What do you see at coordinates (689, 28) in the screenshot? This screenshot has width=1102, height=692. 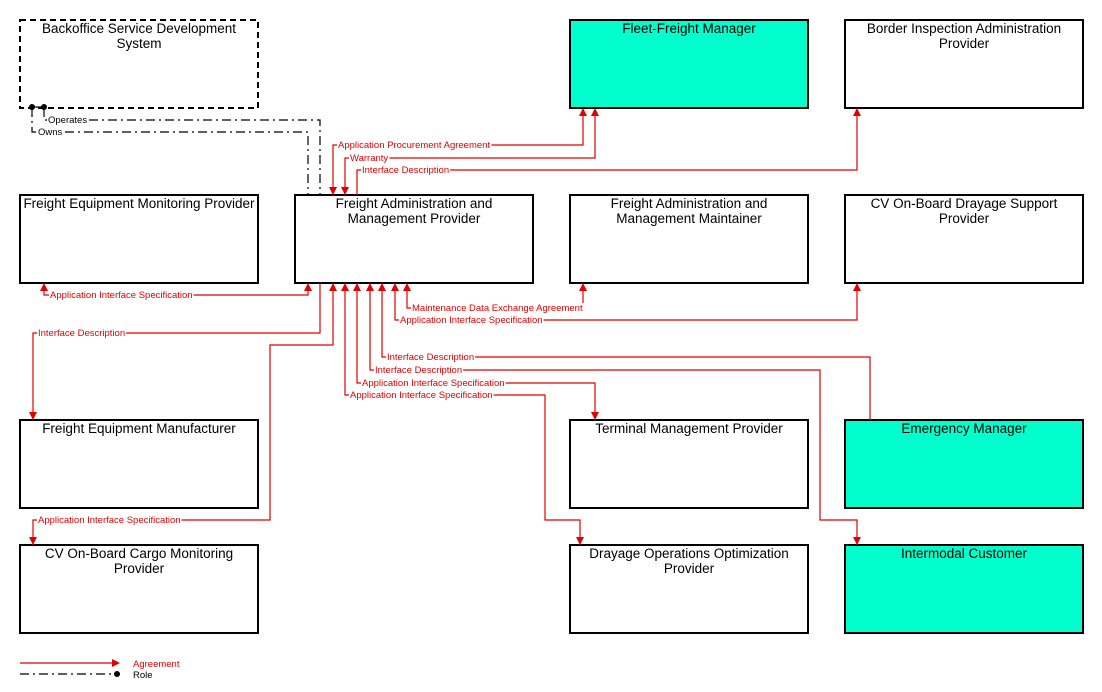 I see `box-label: Fleet-Freight Manager` at bounding box center [689, 28].